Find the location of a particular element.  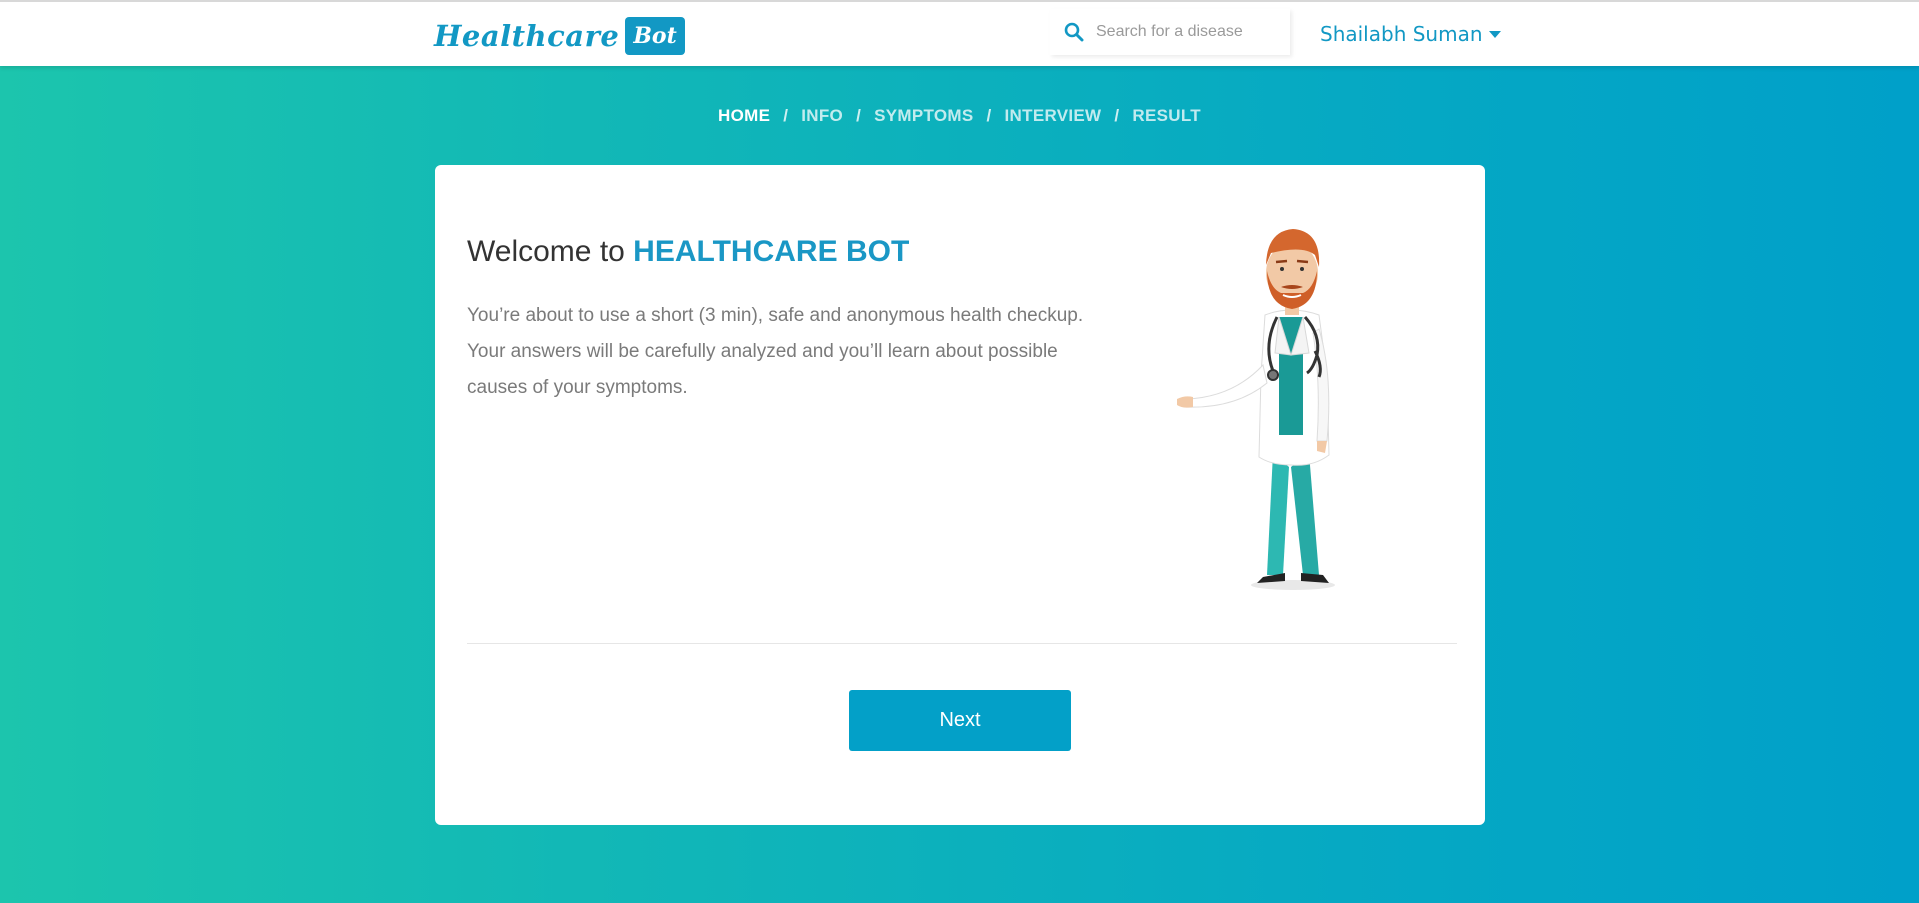

next-button: Next is located at coordinates (960, 720).